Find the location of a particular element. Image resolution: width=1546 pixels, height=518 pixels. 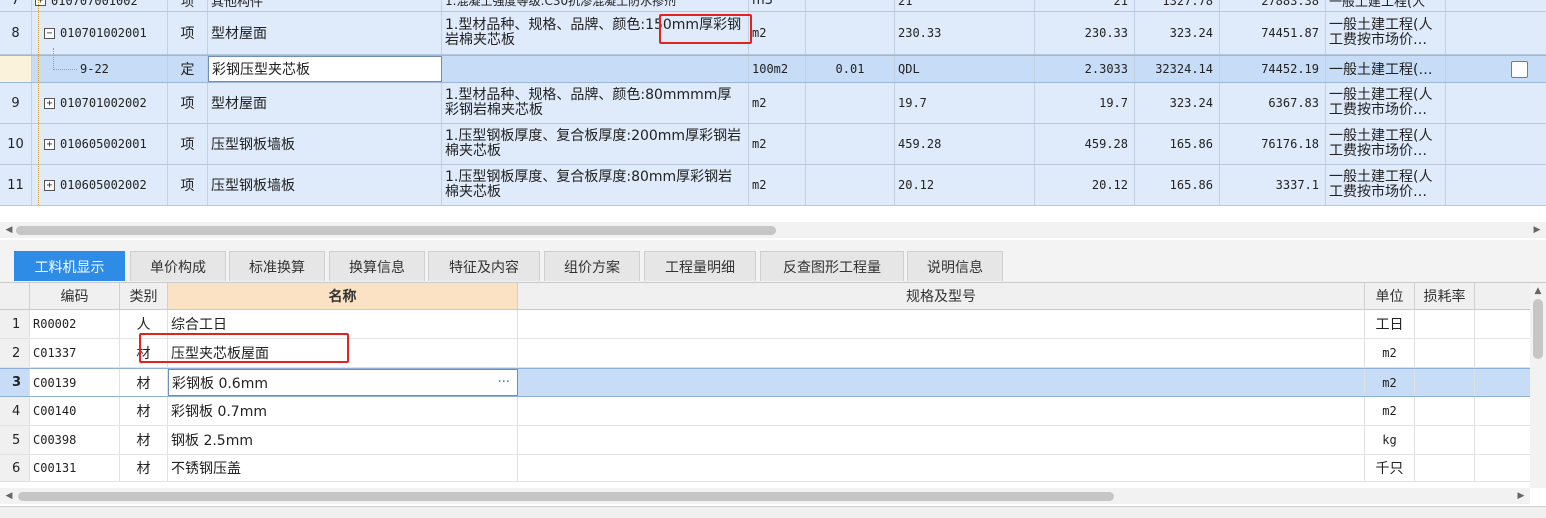

row-code: +010605002001 is located at coordinates (100, 144).